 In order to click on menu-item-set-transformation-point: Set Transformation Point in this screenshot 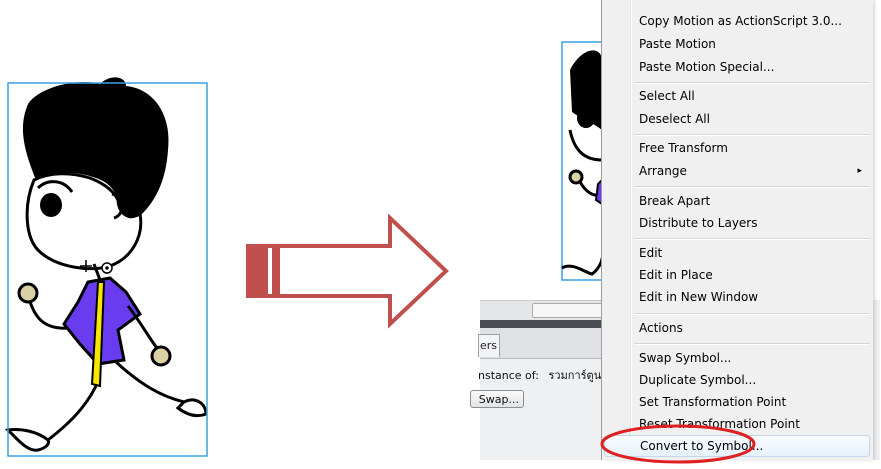, I will do `click(737, 402)`.